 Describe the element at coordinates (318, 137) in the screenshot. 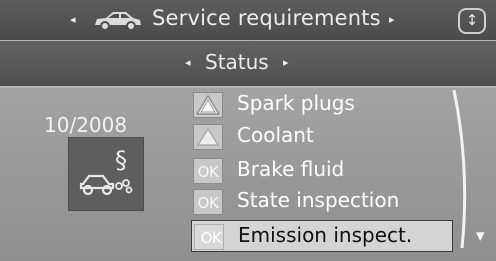

I see `list-item-coolant: Coolant` at that location.